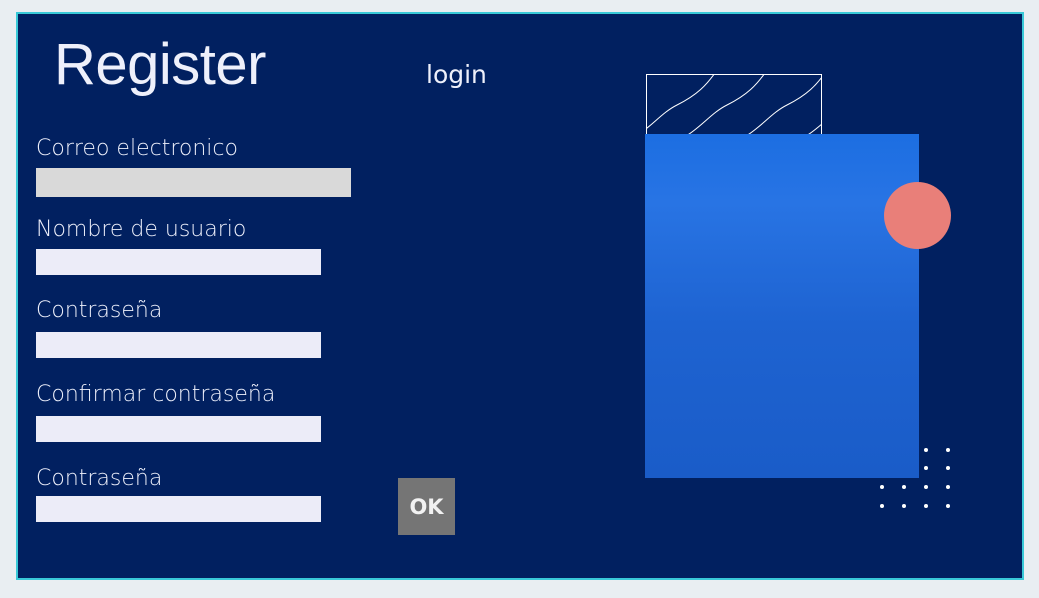 The image size is (1039, 598). Describe the element at coordinates (193, 182) in the screenshot. I see `email-field` at that location.